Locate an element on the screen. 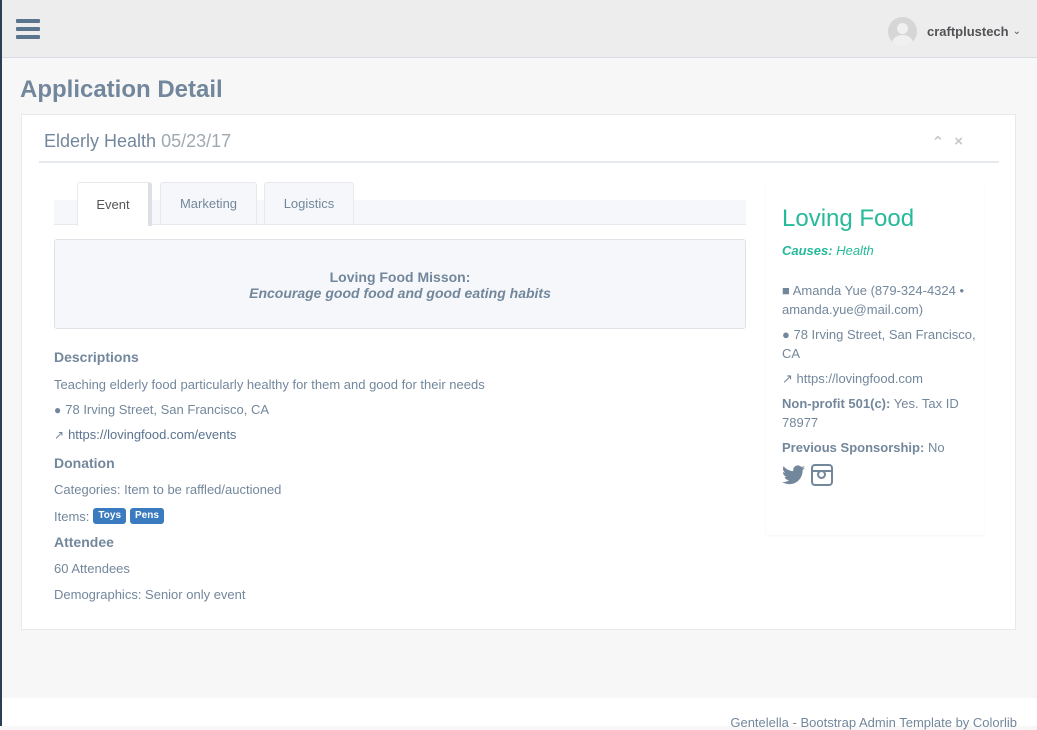 The width and height of the screenshot is (1037, 730). chevron-down-icon: ⌄ is located at coordinates (1016, 31).